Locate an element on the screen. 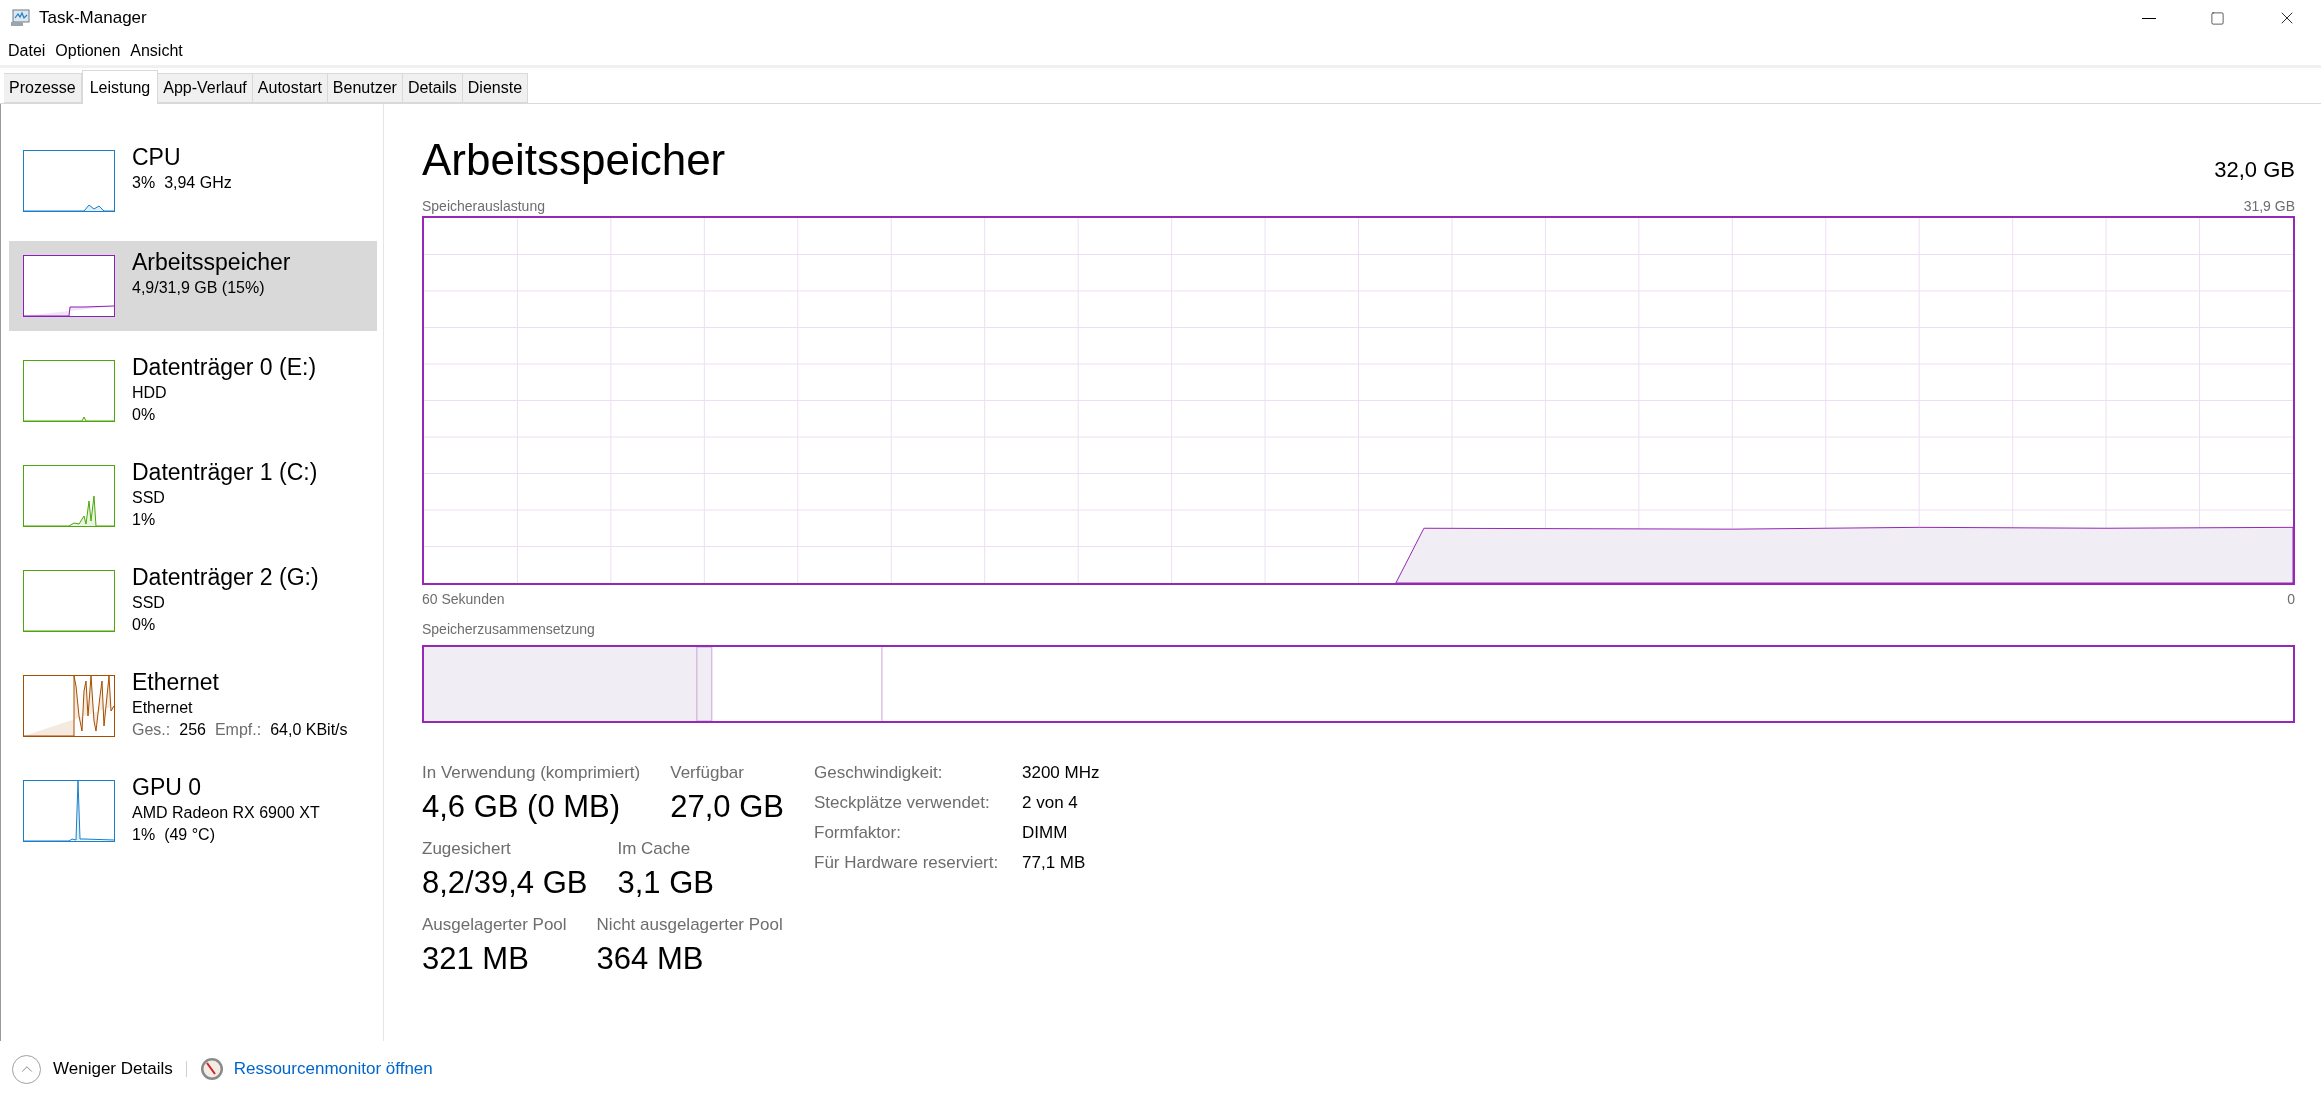 The width and height of the screenshot is (2321, 1105). item-detail: HDD is located at coordinates (149, 393).